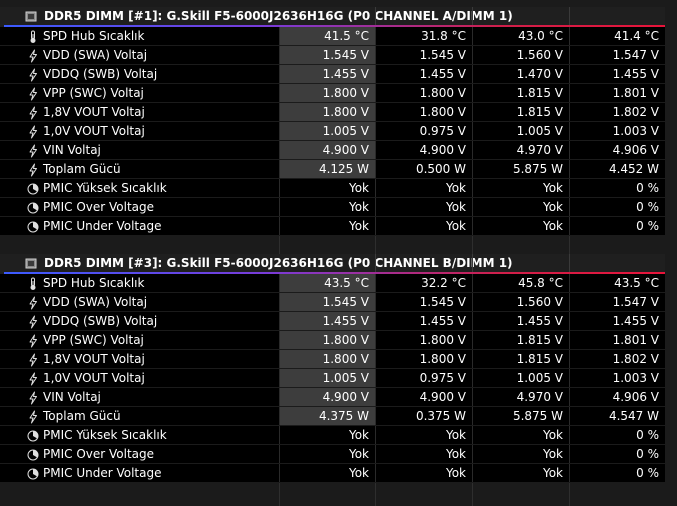  I want to click on sensor-label-cell: PMIC Under Voltage, so click(139, 473).